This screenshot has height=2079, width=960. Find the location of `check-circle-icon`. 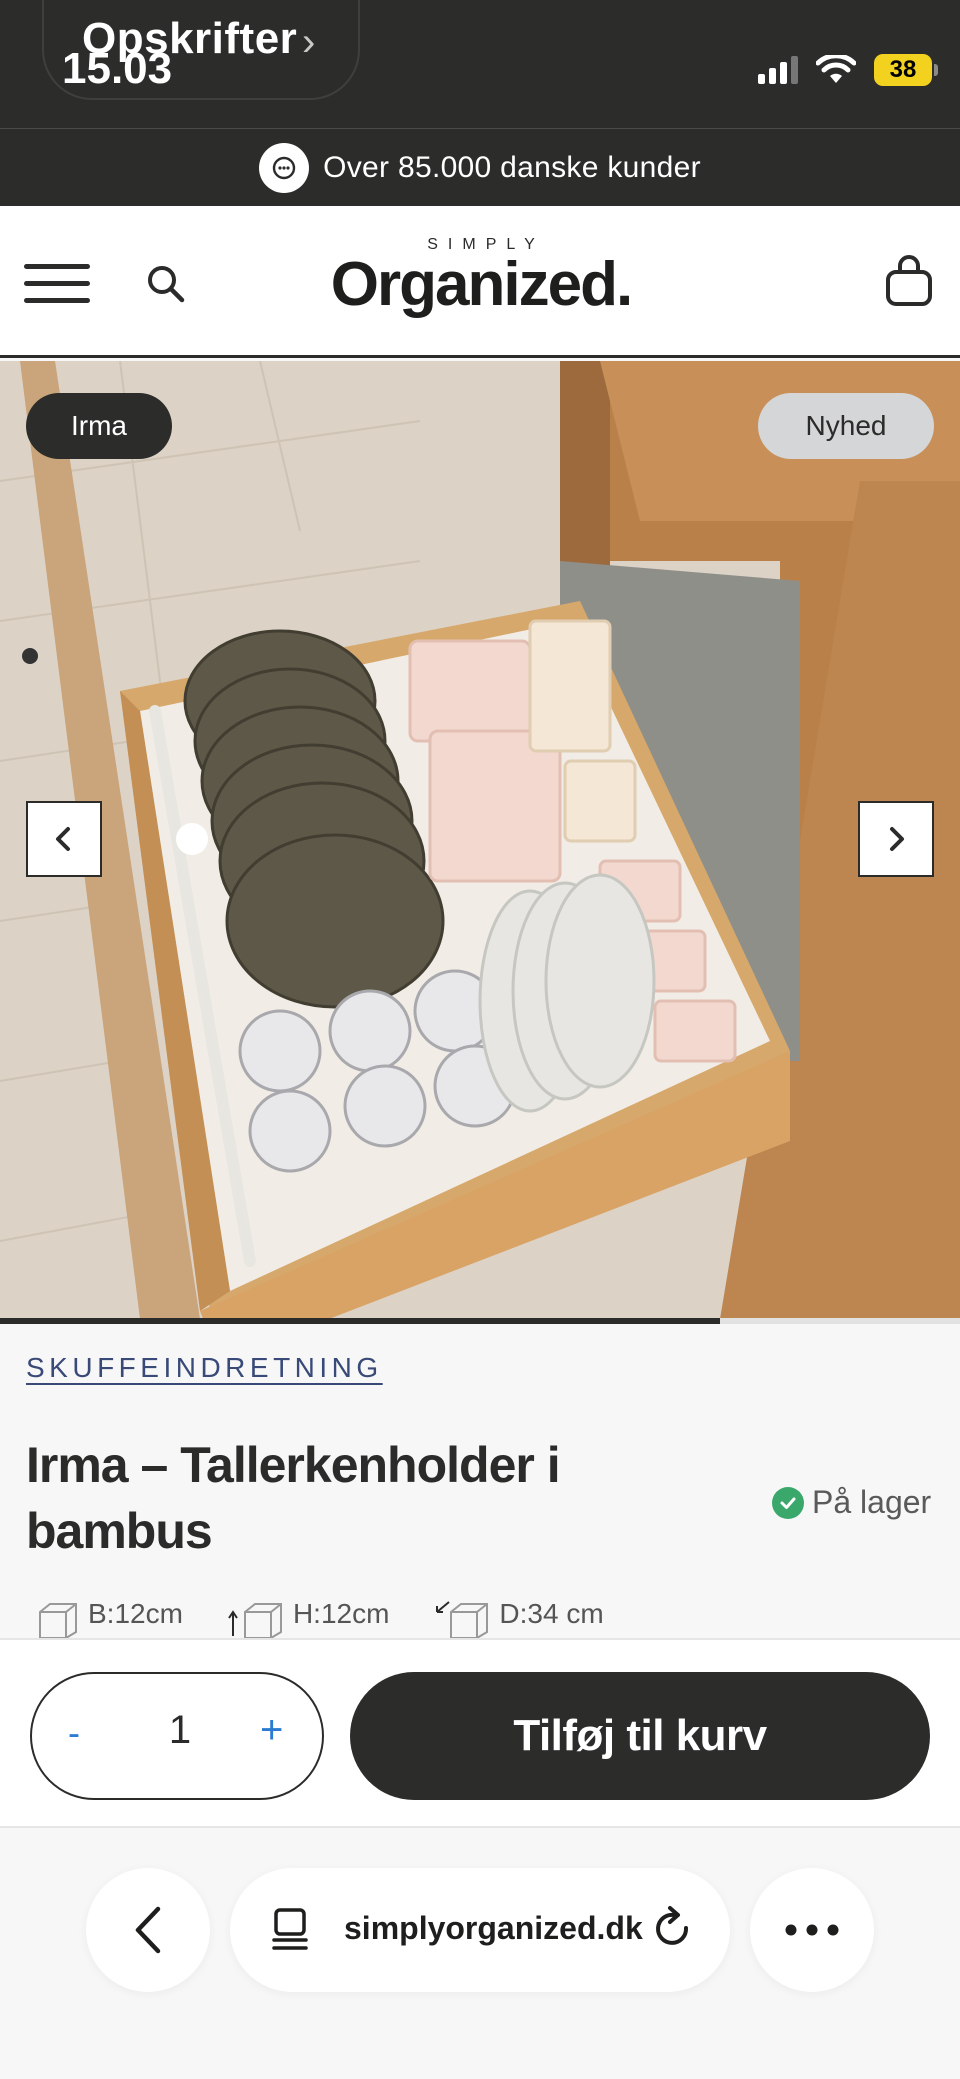

check-circle-icon is located at coordinates (788, 1502).